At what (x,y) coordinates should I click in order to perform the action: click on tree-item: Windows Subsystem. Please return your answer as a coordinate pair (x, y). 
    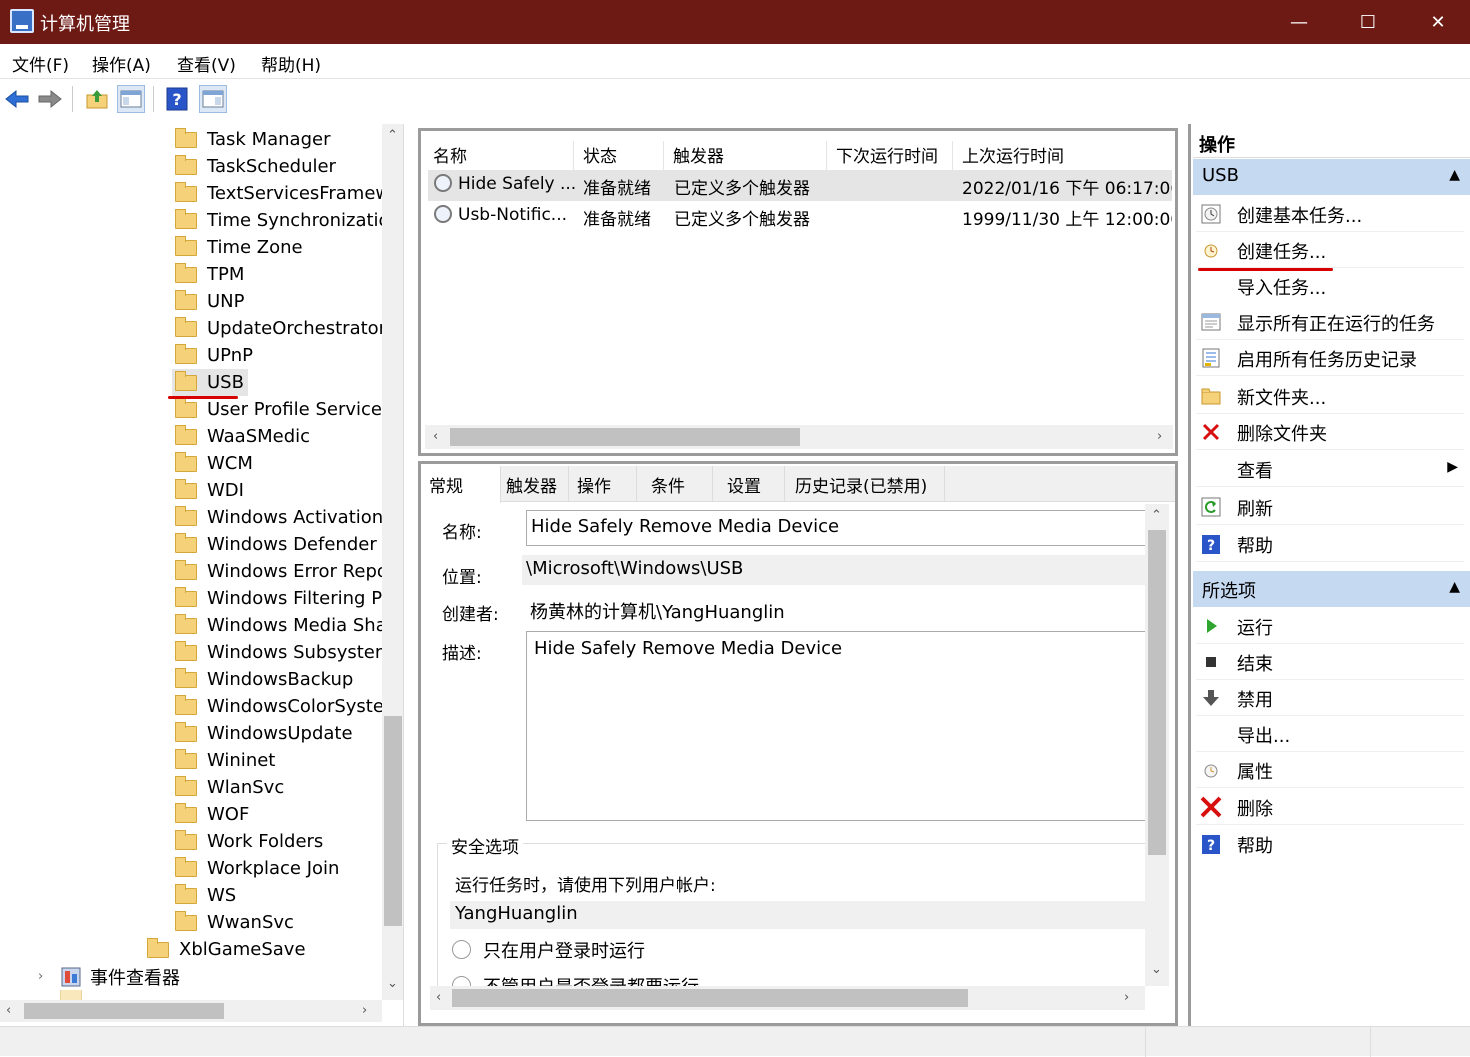
    Looking at the image, I should click on (283, 652).